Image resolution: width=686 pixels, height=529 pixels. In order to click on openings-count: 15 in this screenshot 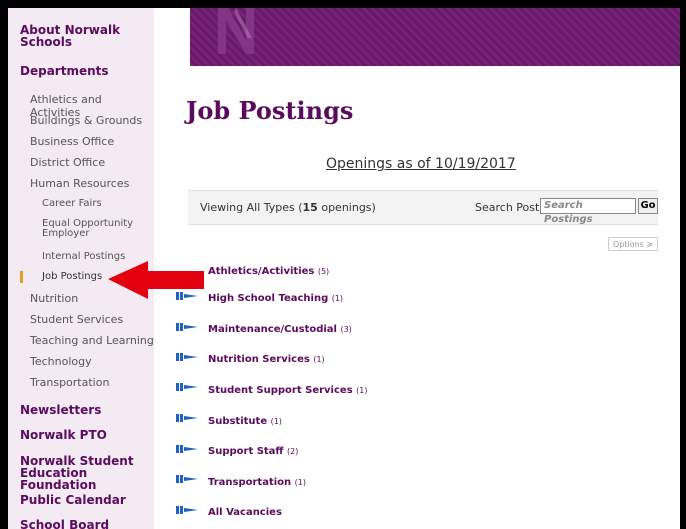, I will do `click(310, 207)`.